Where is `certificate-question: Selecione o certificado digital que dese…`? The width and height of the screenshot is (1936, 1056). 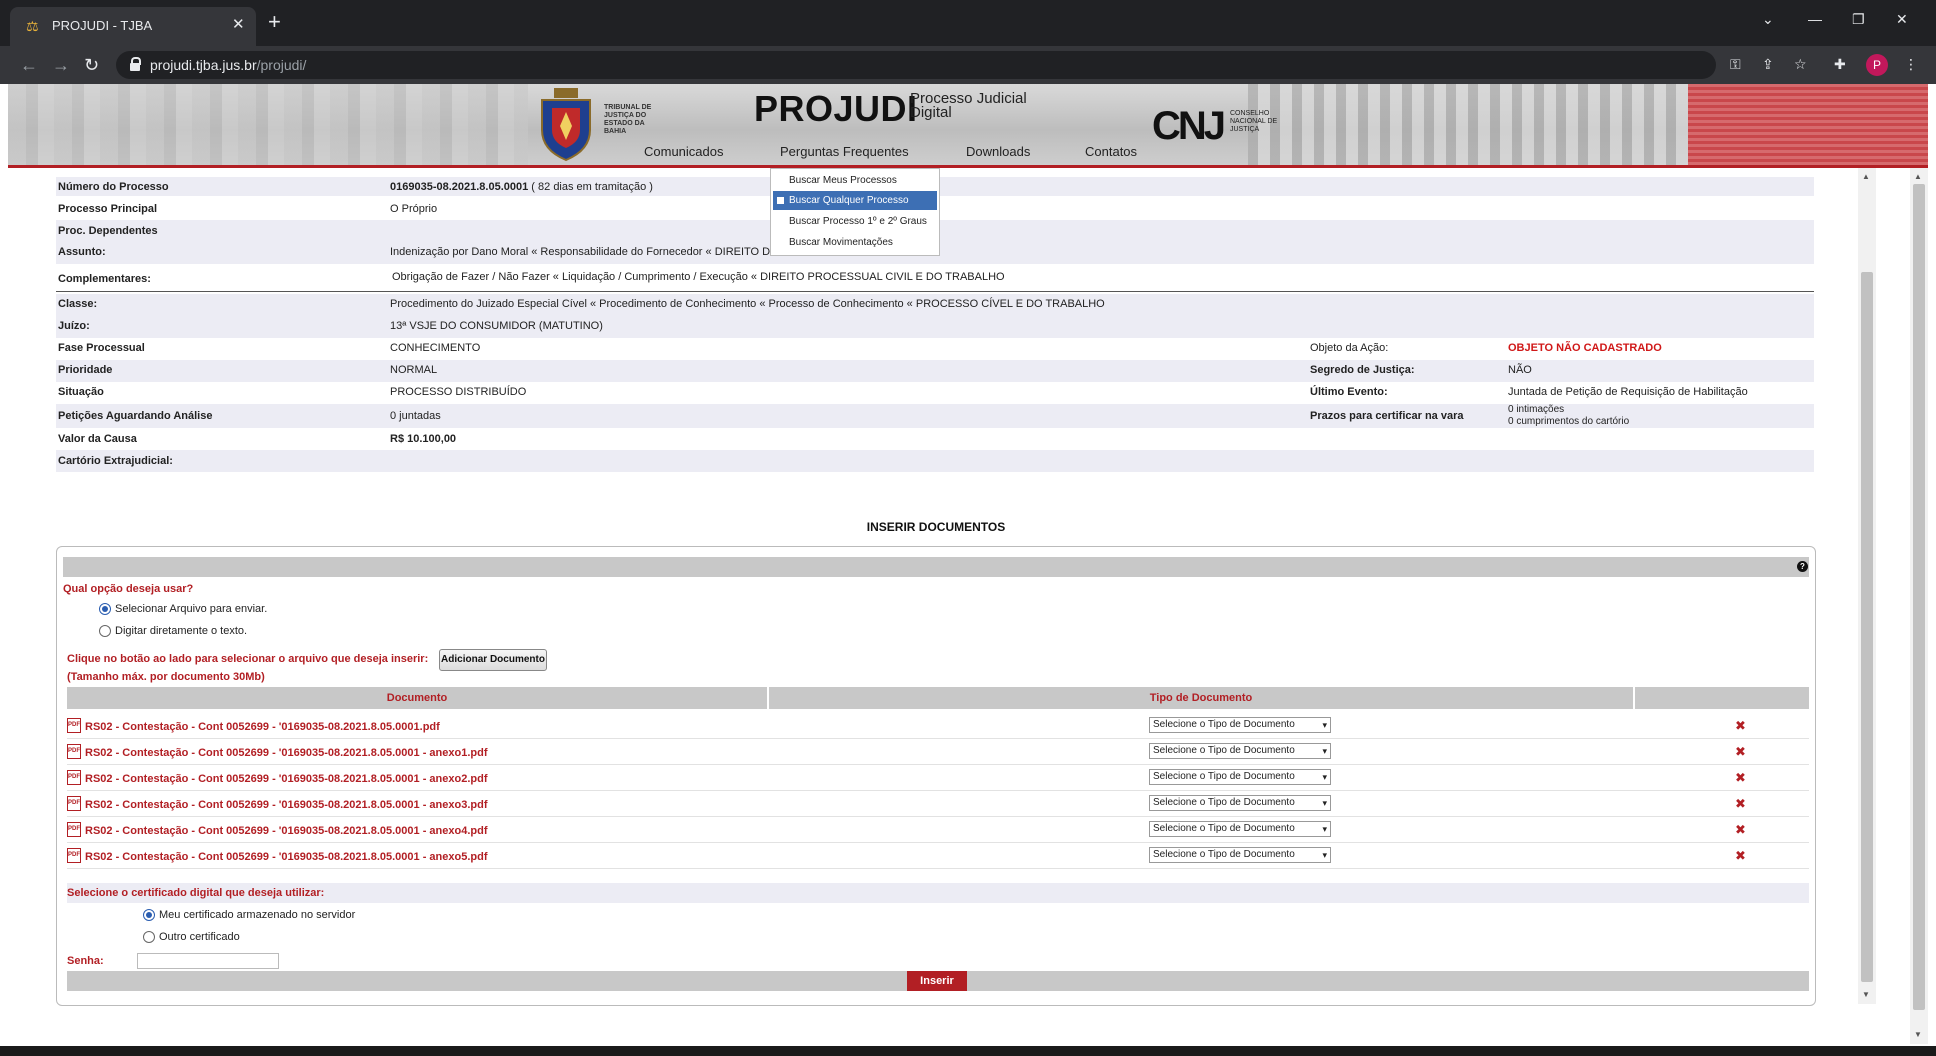 certificate-question: Selecione o certificado digital que dese… is located at coordinates (196, 893).